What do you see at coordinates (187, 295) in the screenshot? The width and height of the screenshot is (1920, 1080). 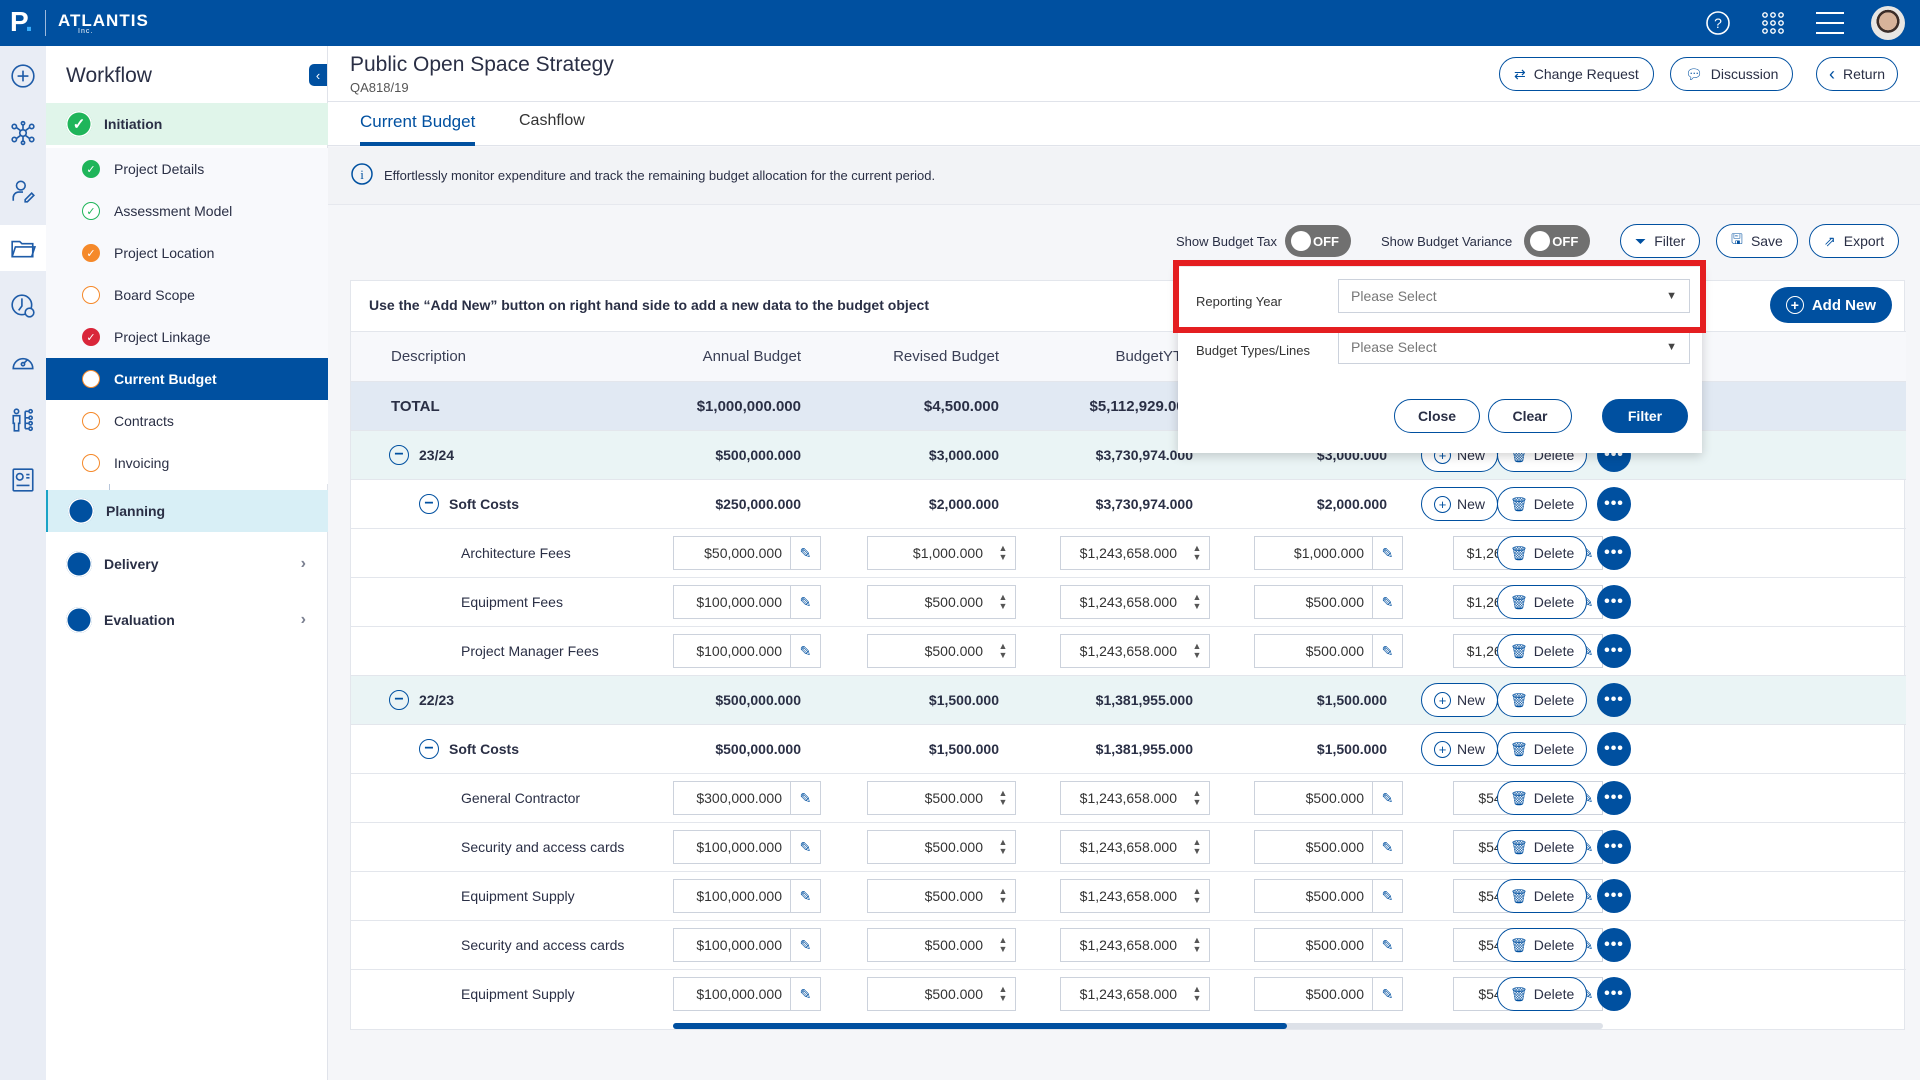 I see `sidebar-item-board-scope: Board Scope` at bounding box center [187, 295].